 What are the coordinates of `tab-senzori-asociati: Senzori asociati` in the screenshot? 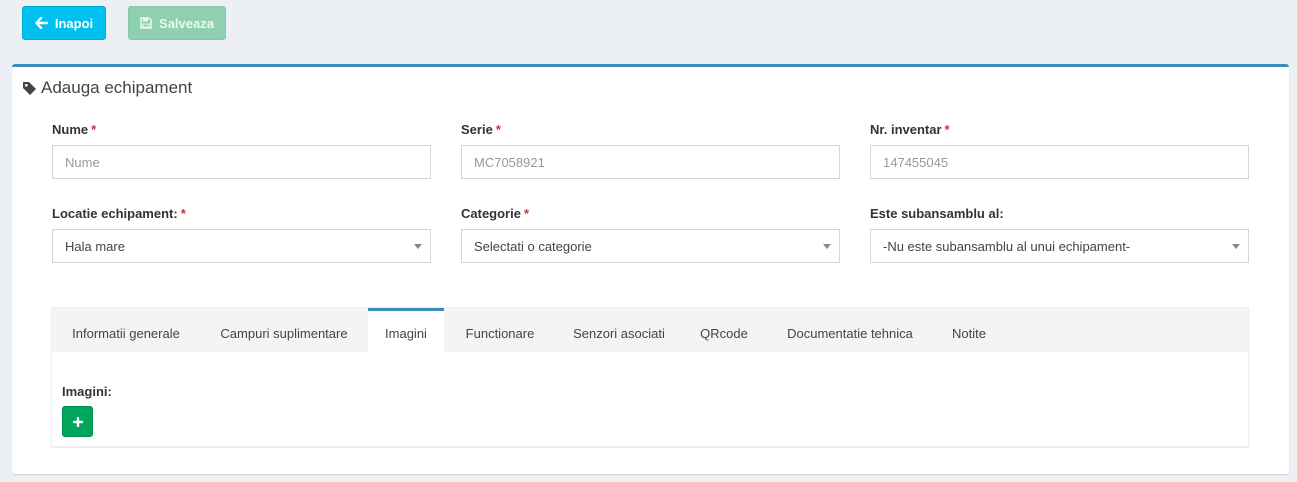 It's located at (619, 330).